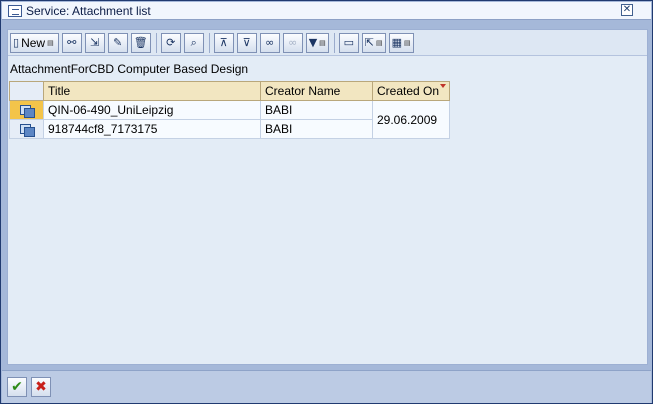 This screenshot has width=653, height=404. I want to click on cancel-button: ✖, so click(41, 387).